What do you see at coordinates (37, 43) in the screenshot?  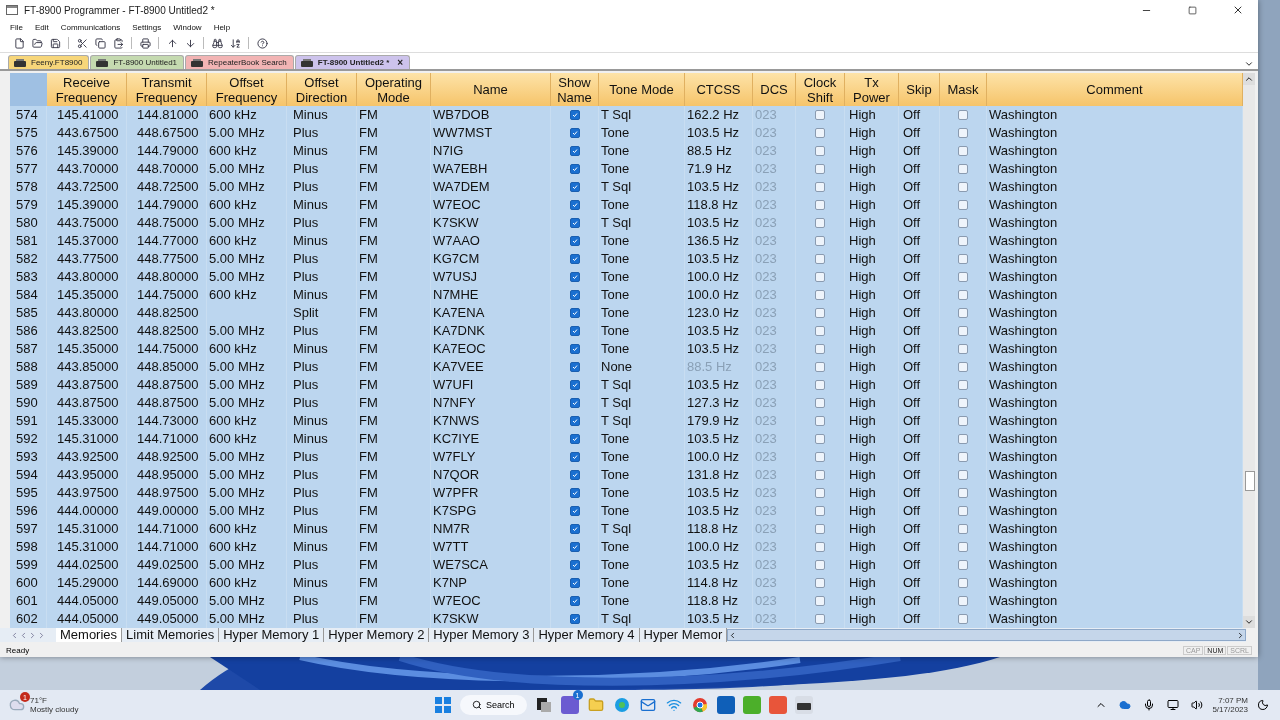 I see `folder-icon` at bounding box center [37, 43].